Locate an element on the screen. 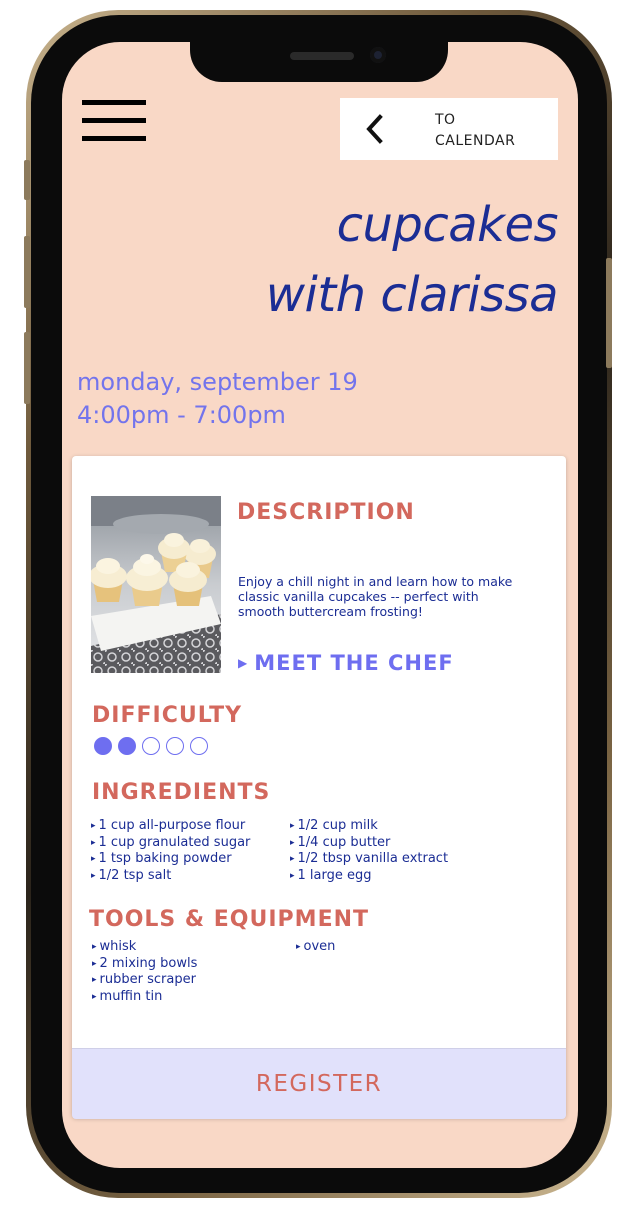  phone-speaker is located at coordinates (322, 56).